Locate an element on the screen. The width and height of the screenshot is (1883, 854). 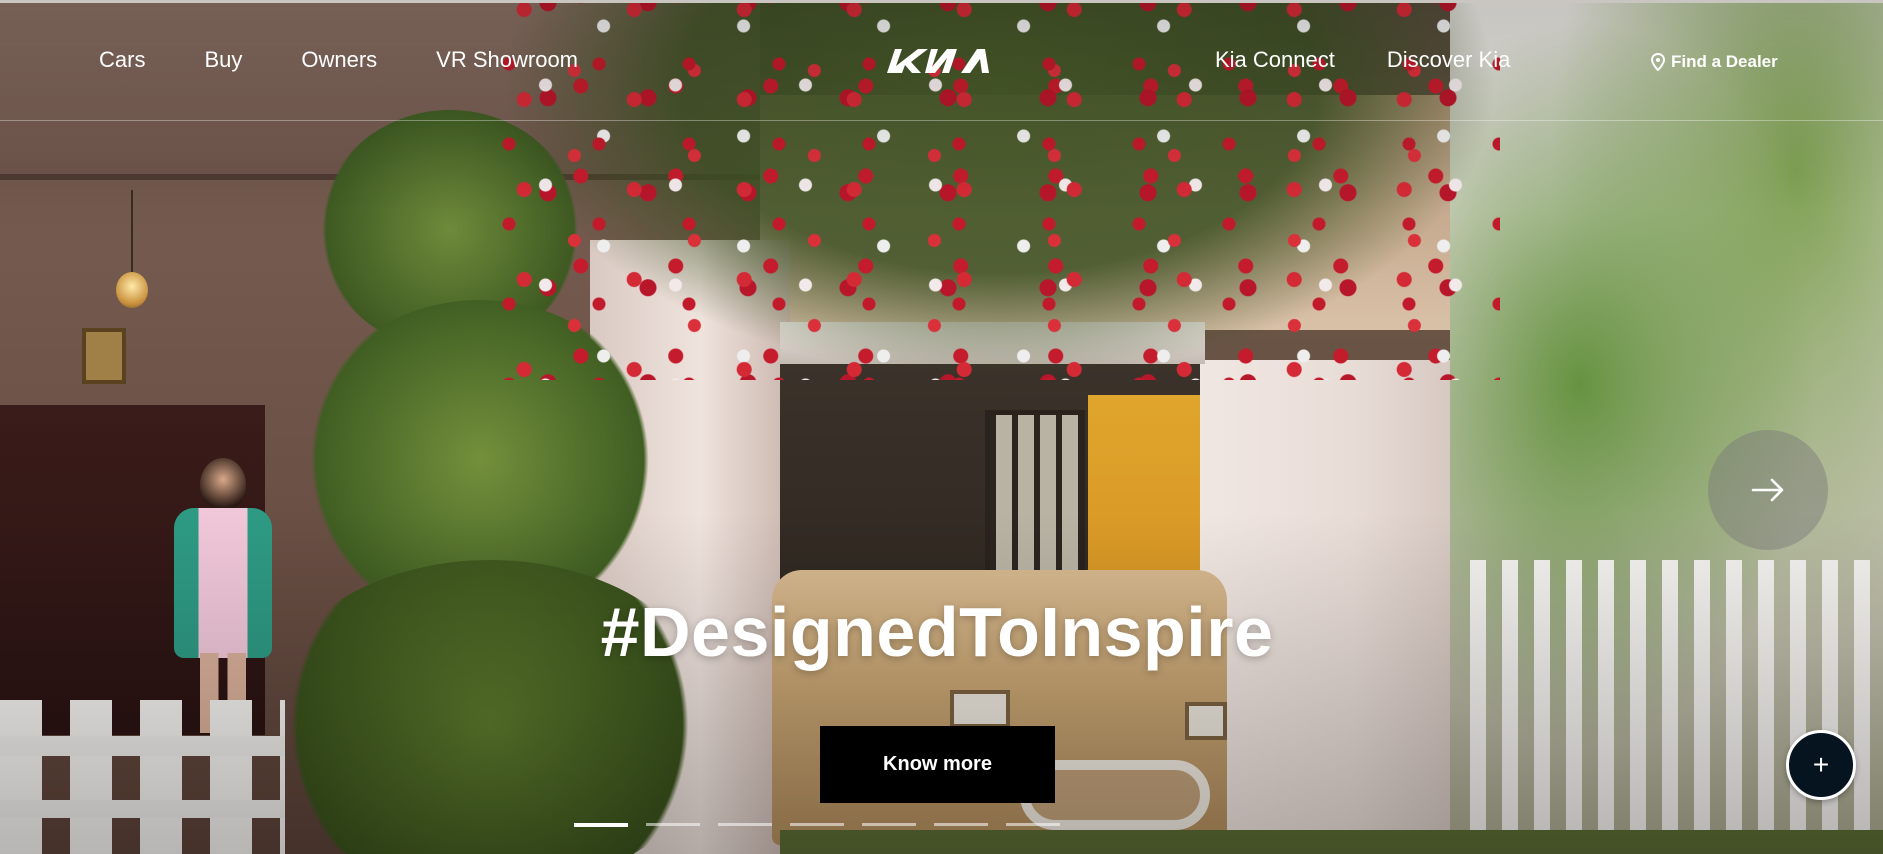
nav-buy: Buy is located at coordinates (223, 60).